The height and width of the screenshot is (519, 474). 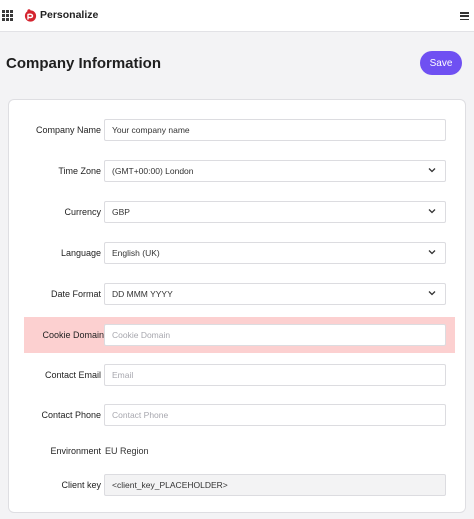 I want to click on hamburger-menu-icon, so click(x=464, y=16).